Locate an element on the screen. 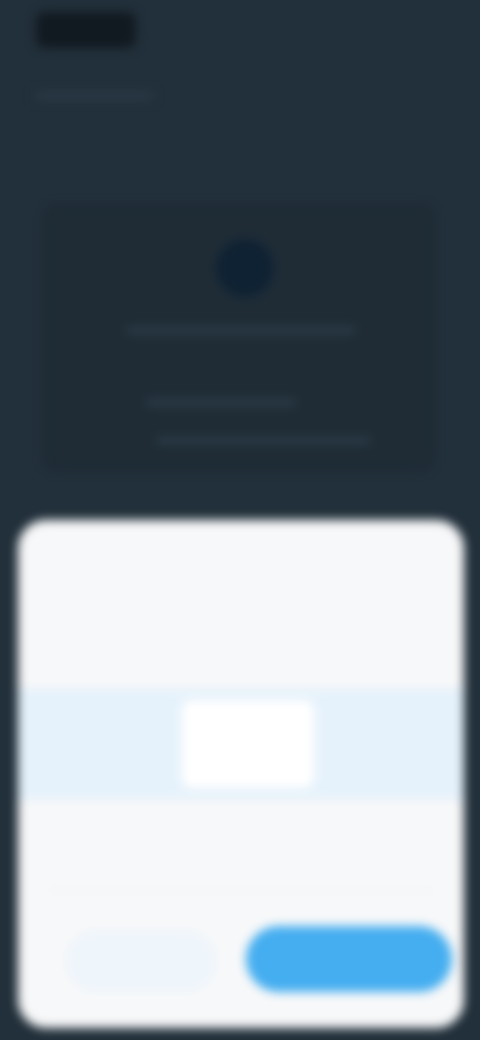 The width and height of the screenshot is (480, 1040). top-header is located at coordinates (240, 35).